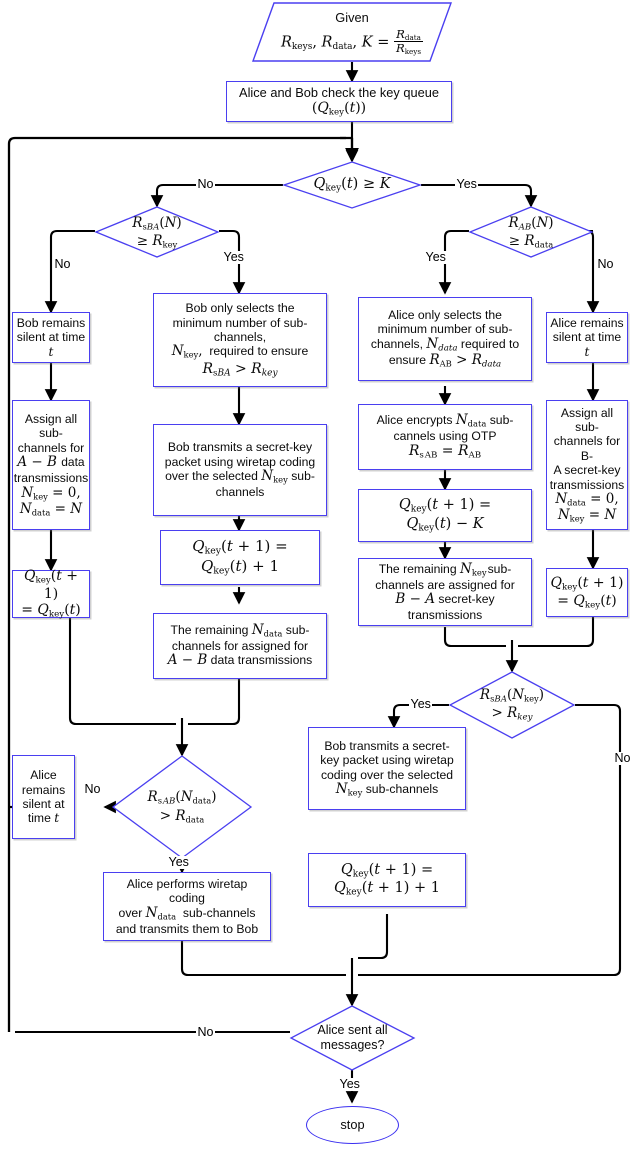 The image size is (640, 1150). What do you see at coordinates (240, 369) in the screenshot?
I see `bob-selects-l5: RsBA > Rkey` at bounding box center [240, 369].